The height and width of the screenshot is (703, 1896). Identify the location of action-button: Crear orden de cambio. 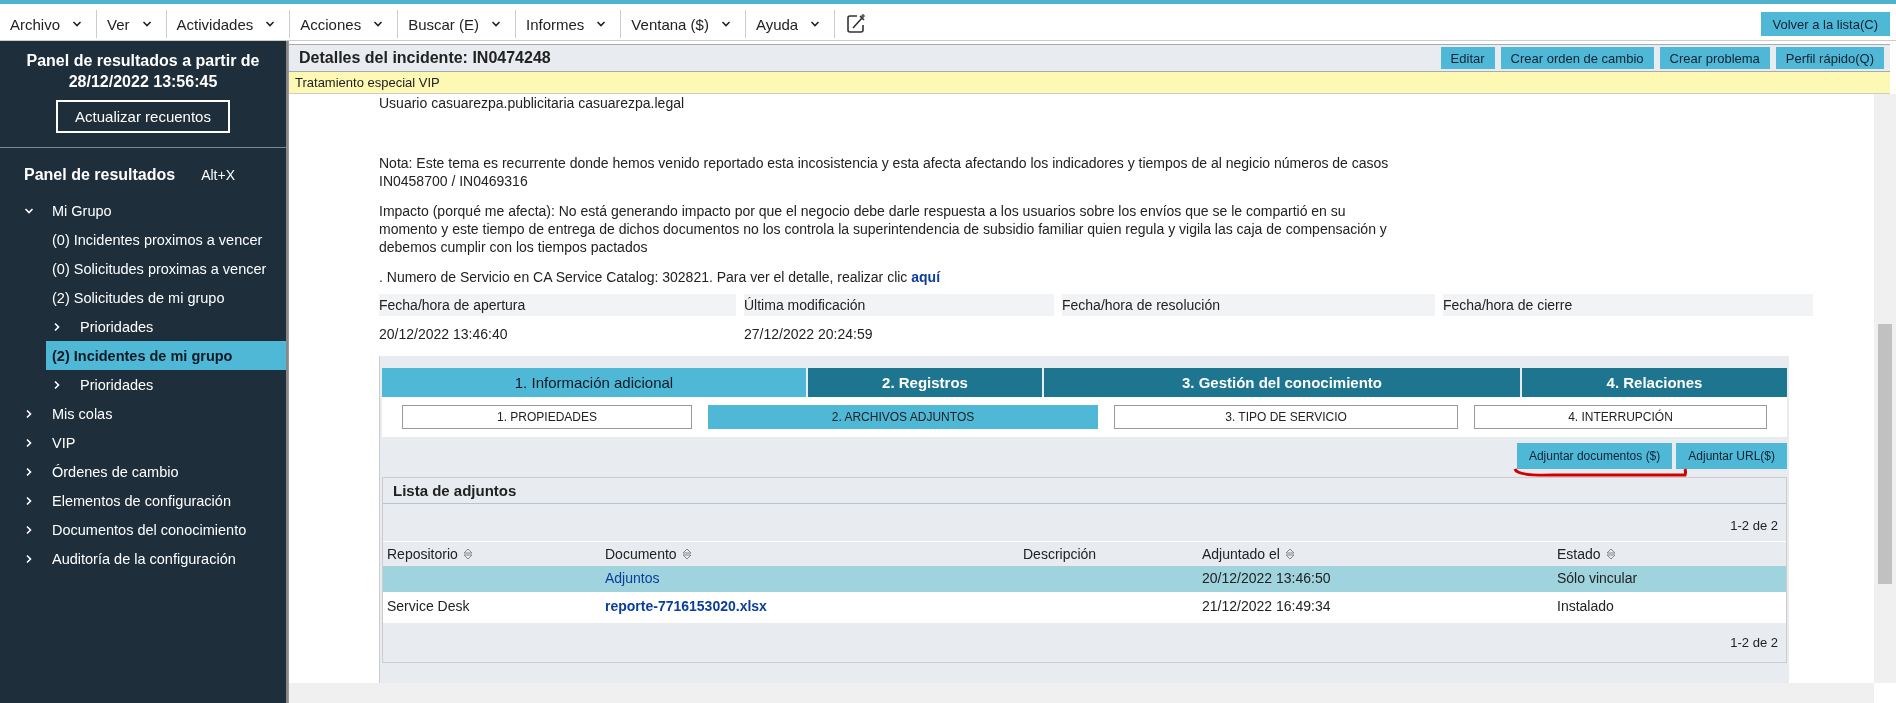
(1577, 58).